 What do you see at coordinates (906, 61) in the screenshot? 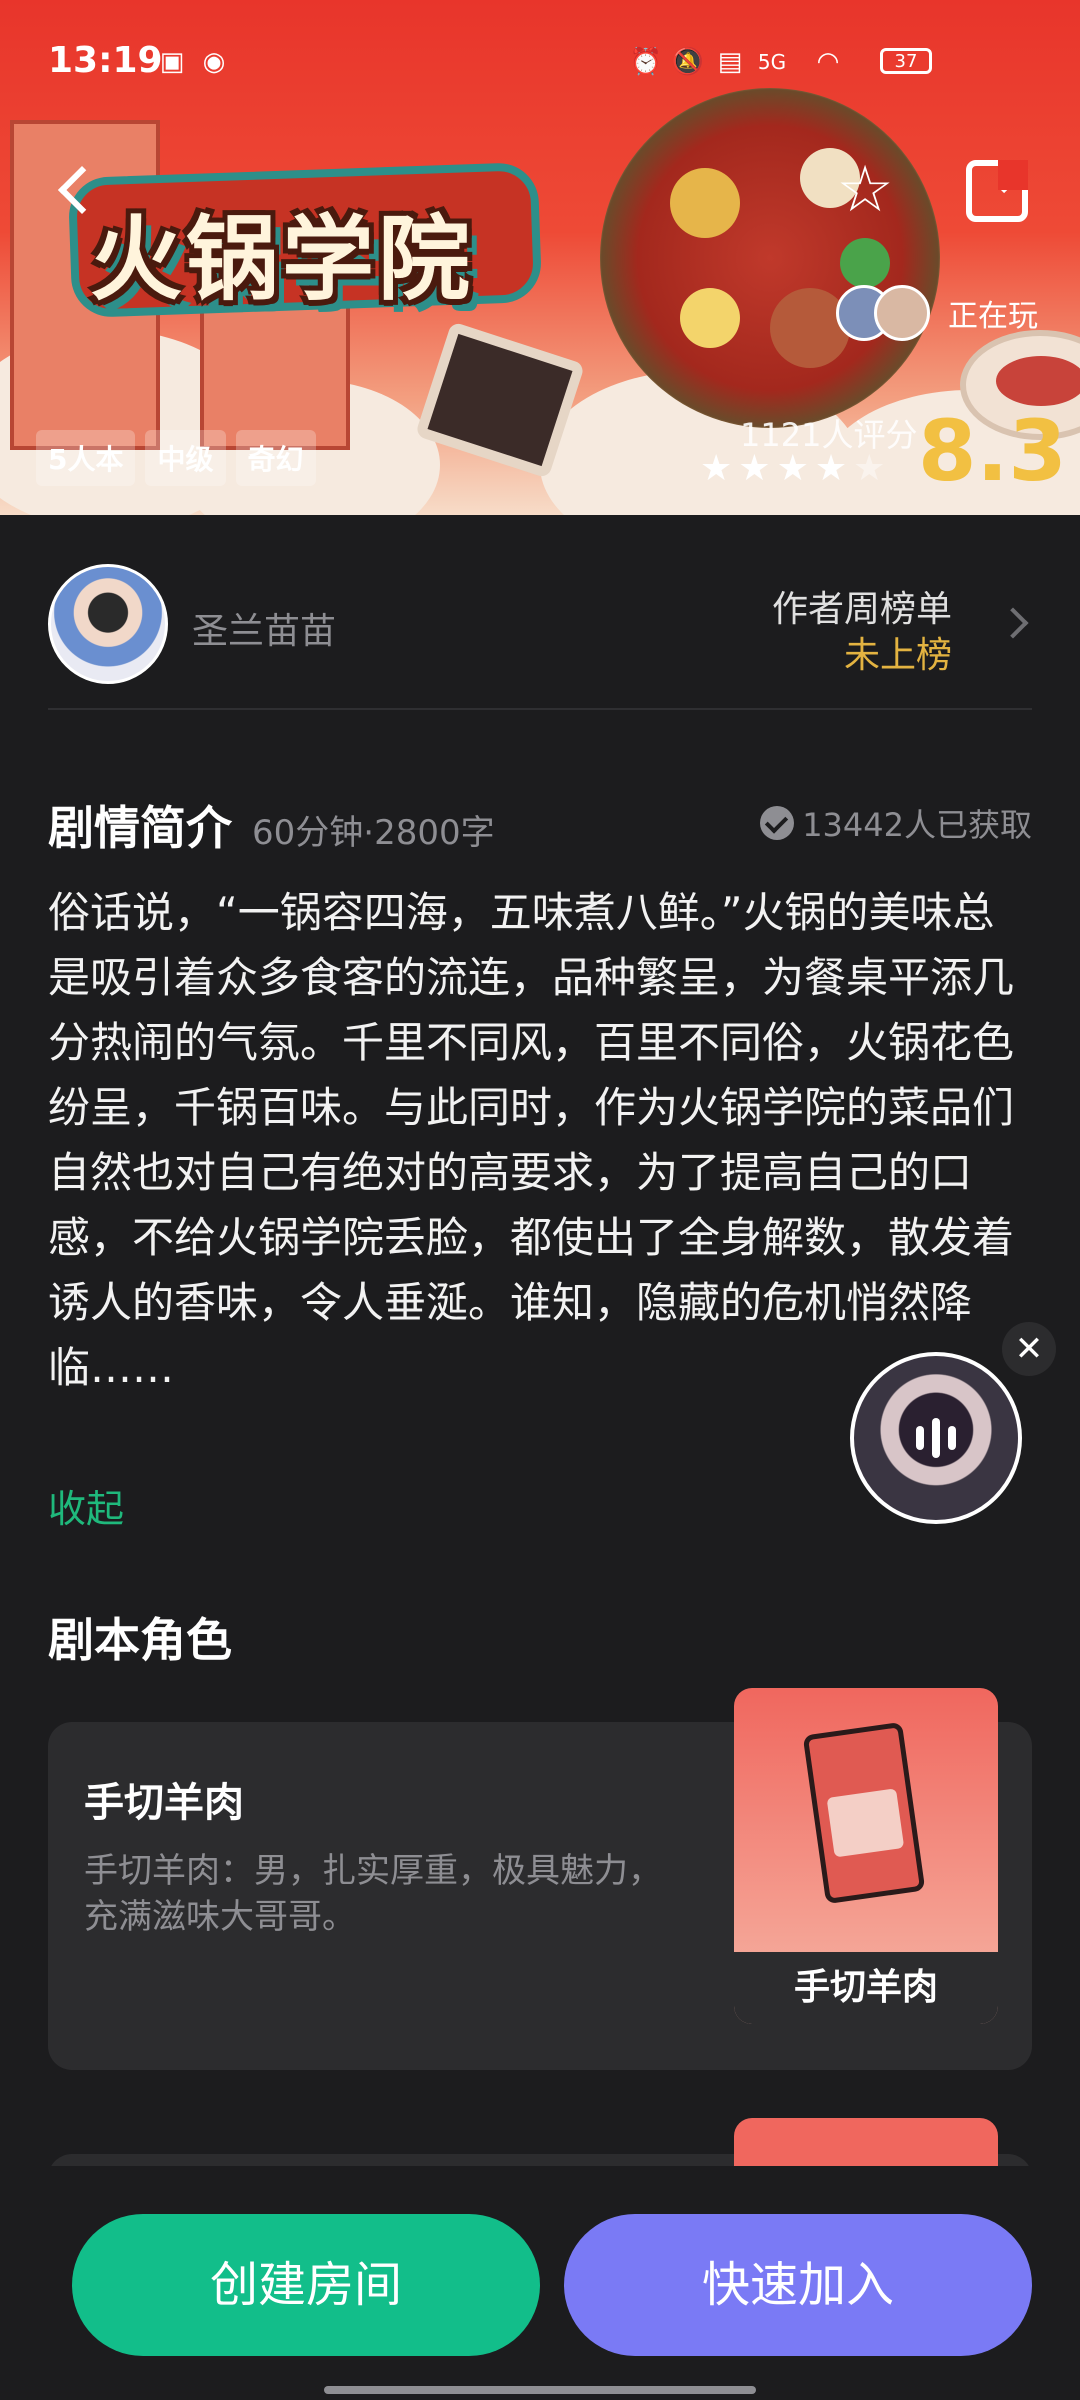
I see `battery-icon: 37` at bounding box center [906, 61].